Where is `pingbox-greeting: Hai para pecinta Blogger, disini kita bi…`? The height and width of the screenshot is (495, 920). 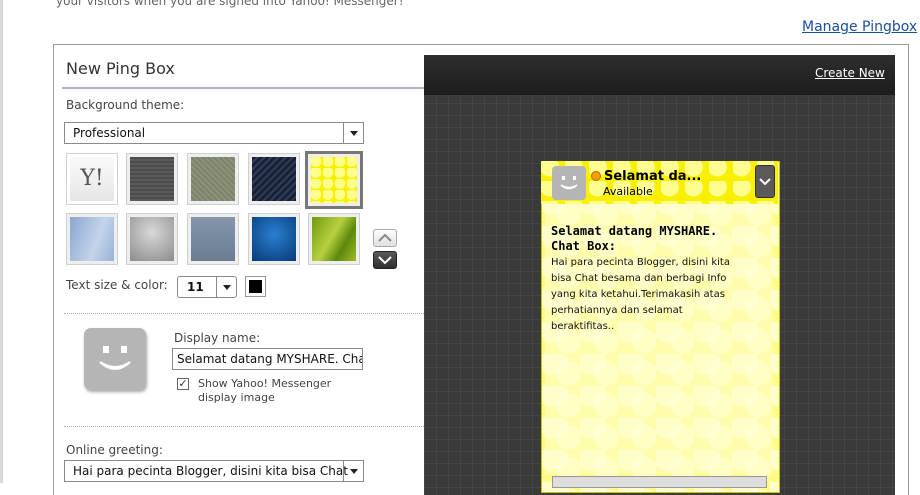
pingbox-greeting: Hai para pecinta Blogger, disini kita bi… is located at coordinates (640, 294).